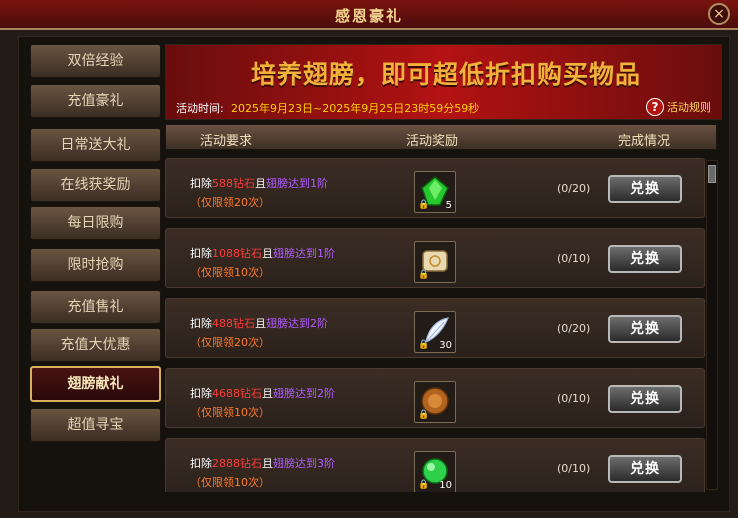 The height and width of the screenshot is (518, 738). What do you see at coordinates (259, 323) in the screenshot?
I see `requirement-text: 扣除488钻石且翅膀达到2阶` at bounding box center [259, 323].